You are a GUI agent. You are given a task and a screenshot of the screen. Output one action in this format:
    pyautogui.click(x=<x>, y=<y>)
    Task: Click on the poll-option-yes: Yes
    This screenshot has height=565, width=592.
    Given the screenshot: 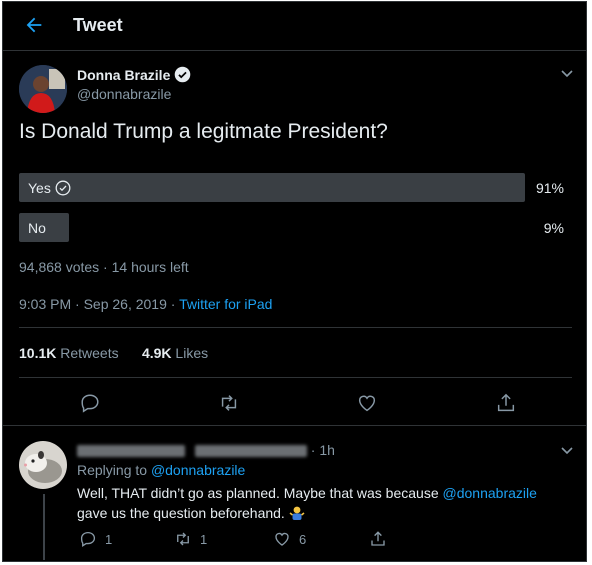 What is the action you would take?
    pyautogui.click(x=49, y=188)
    